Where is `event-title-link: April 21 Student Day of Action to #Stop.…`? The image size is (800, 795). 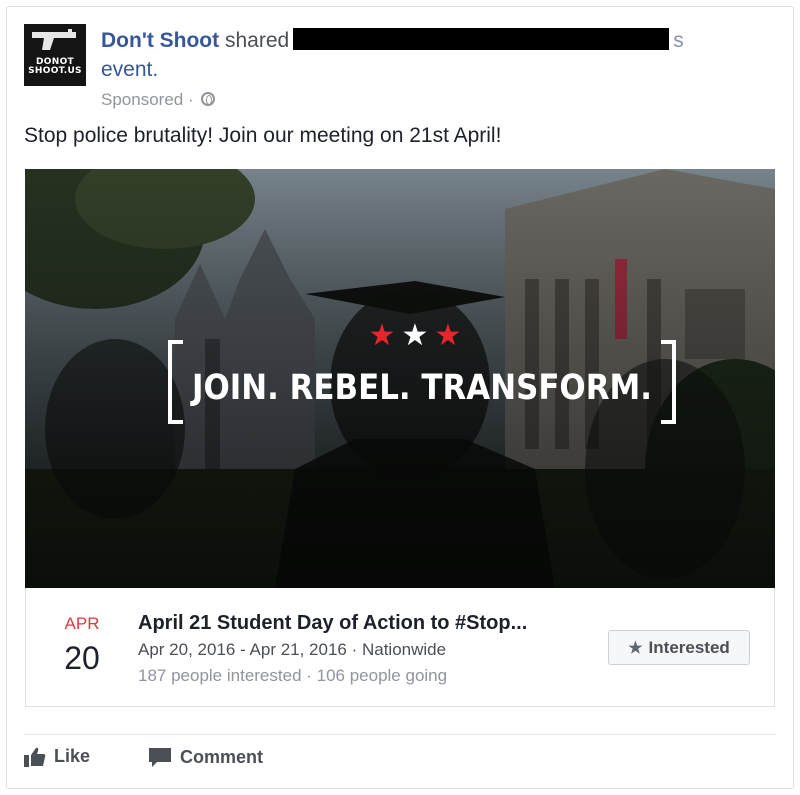
event-title-link: April 21 Student Day of Action to #Stop.… is located at coordinates (332, 623).